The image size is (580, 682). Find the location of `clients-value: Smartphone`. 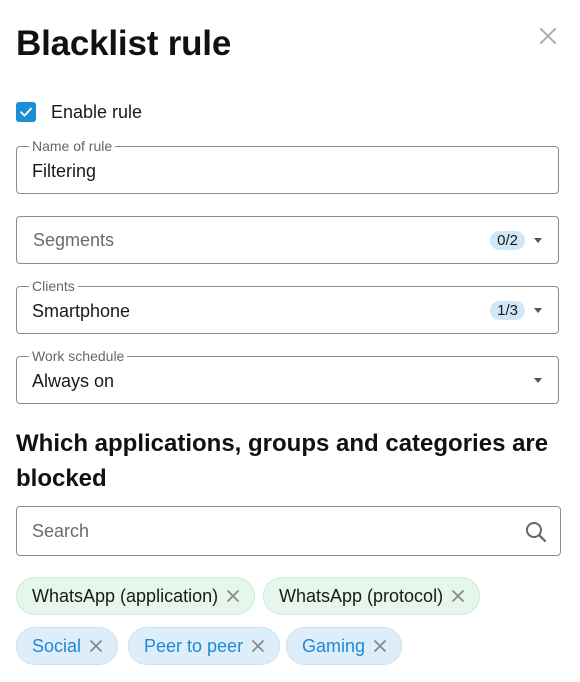

clients-value: Smartphone is located at coordinates (81, 311).